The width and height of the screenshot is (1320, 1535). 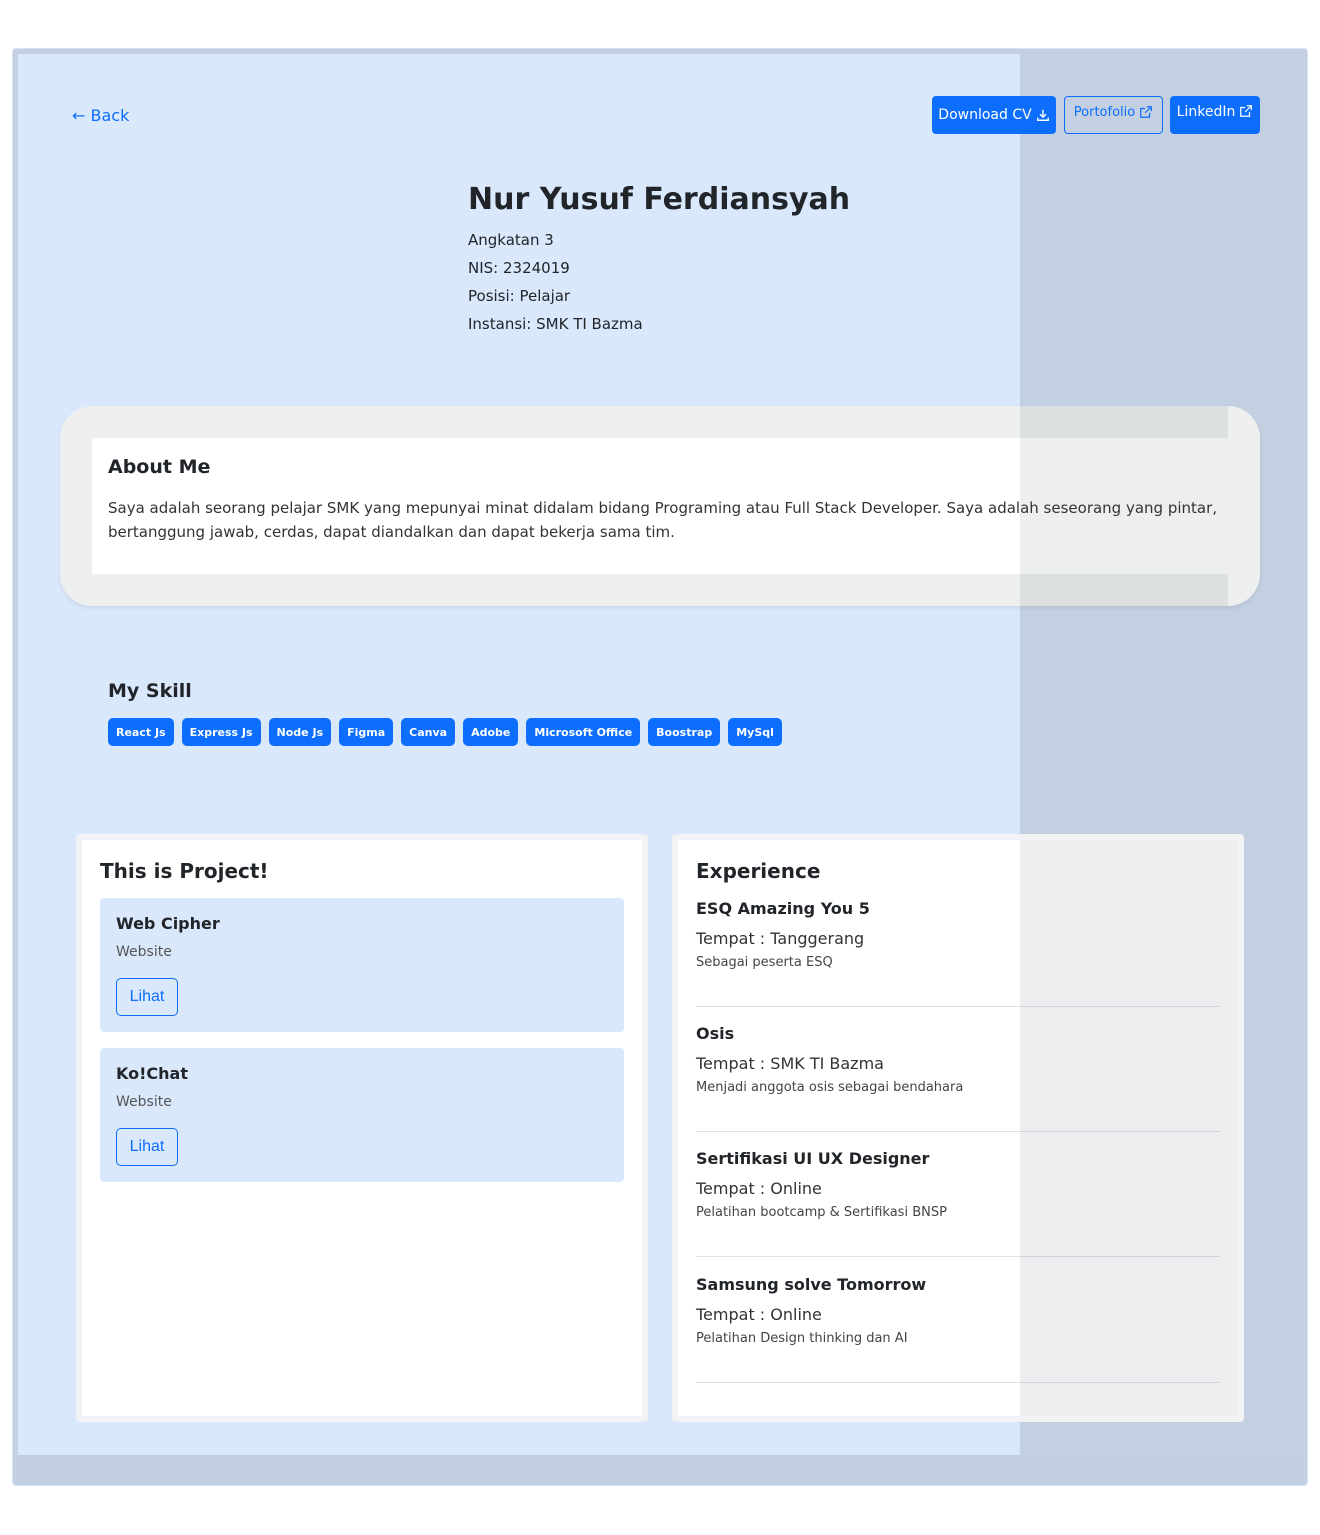 What do you see at coordinates (583, 732) in the screenshot?
I see `skill-badge: Microsoft Office` at bounding box center [583, 732].